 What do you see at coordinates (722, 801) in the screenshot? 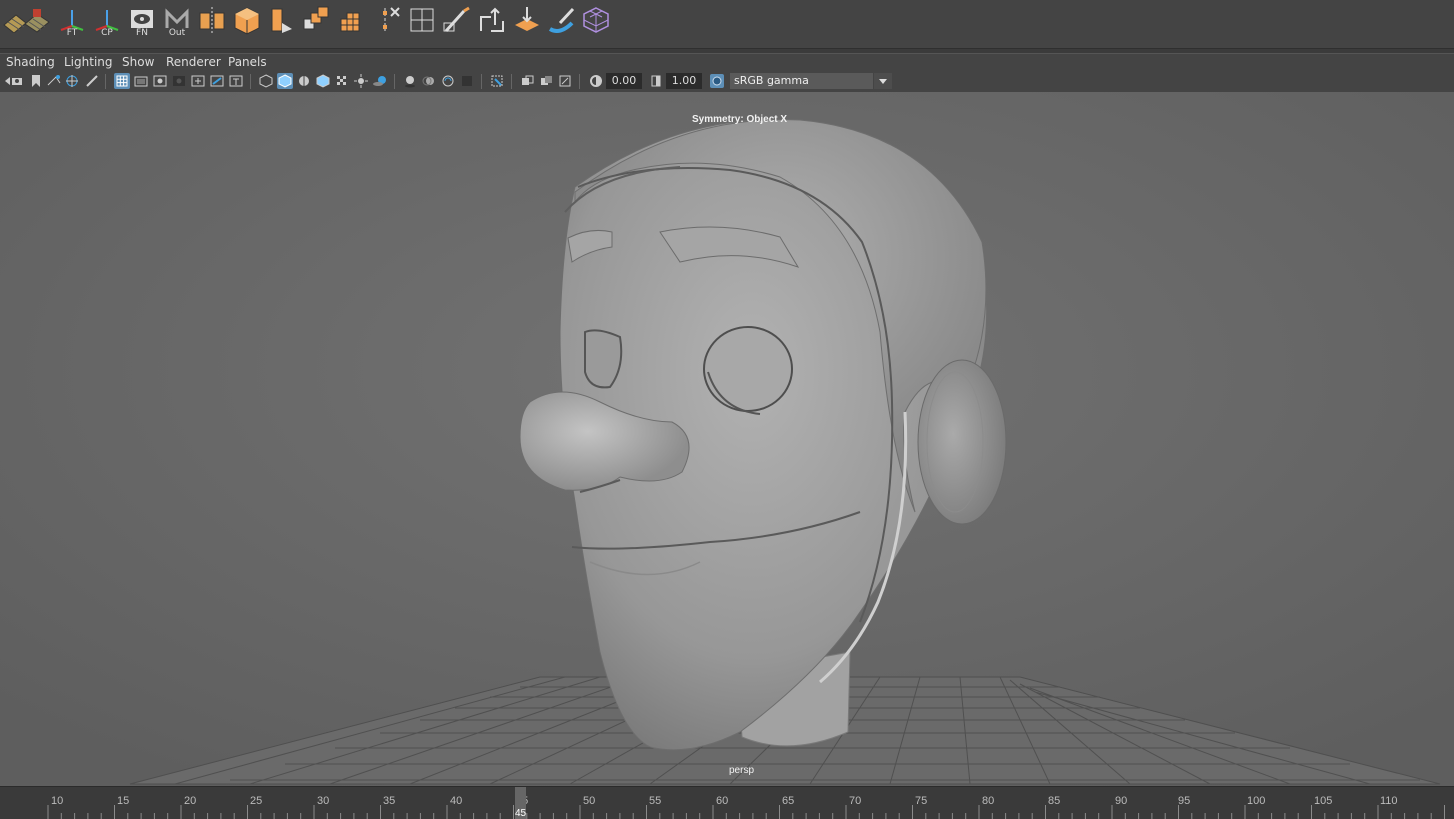
I see `frame-tick-label: 60` at bounding box center [722, 801].